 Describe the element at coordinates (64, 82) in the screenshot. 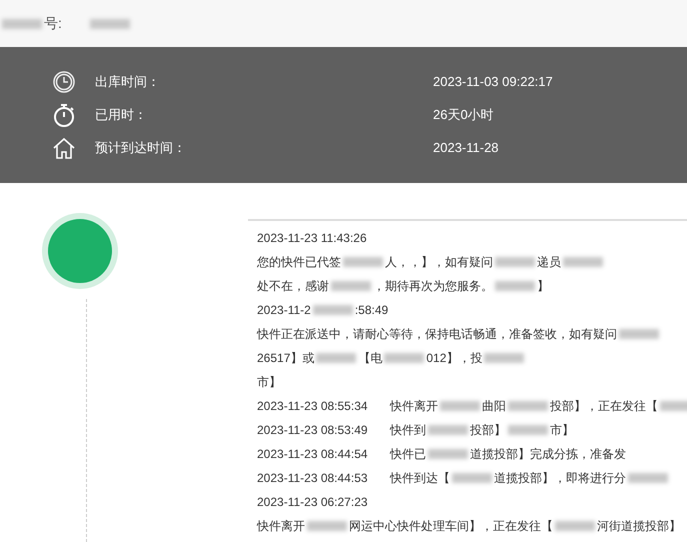

I see `clock-icon` at that location.